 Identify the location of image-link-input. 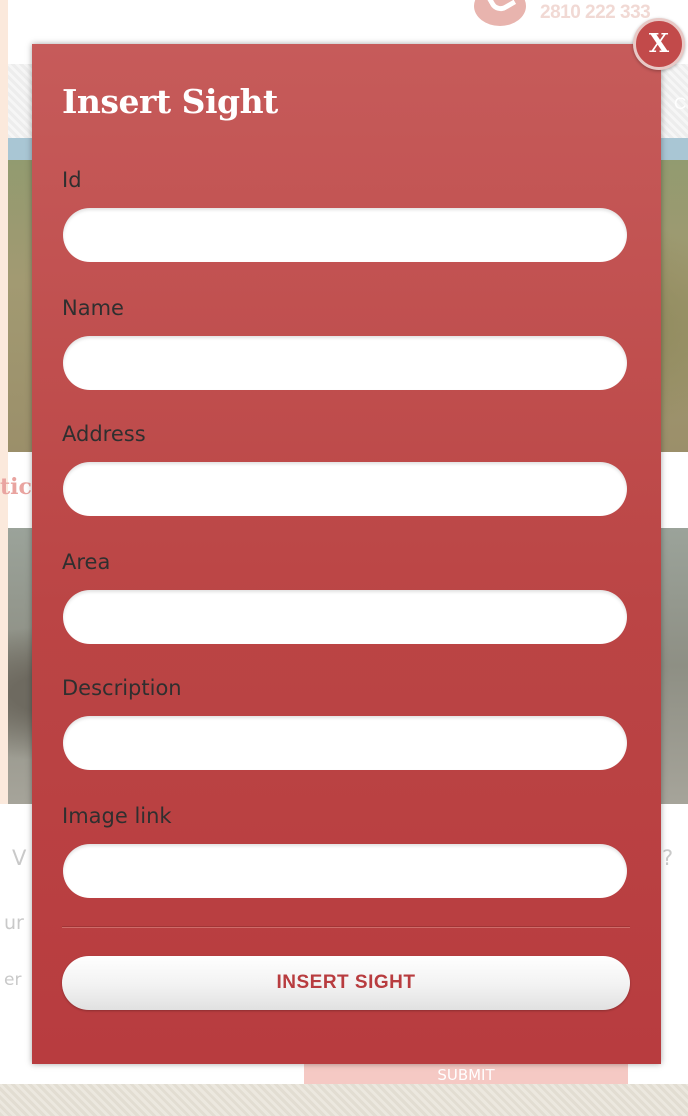
(345, 871).